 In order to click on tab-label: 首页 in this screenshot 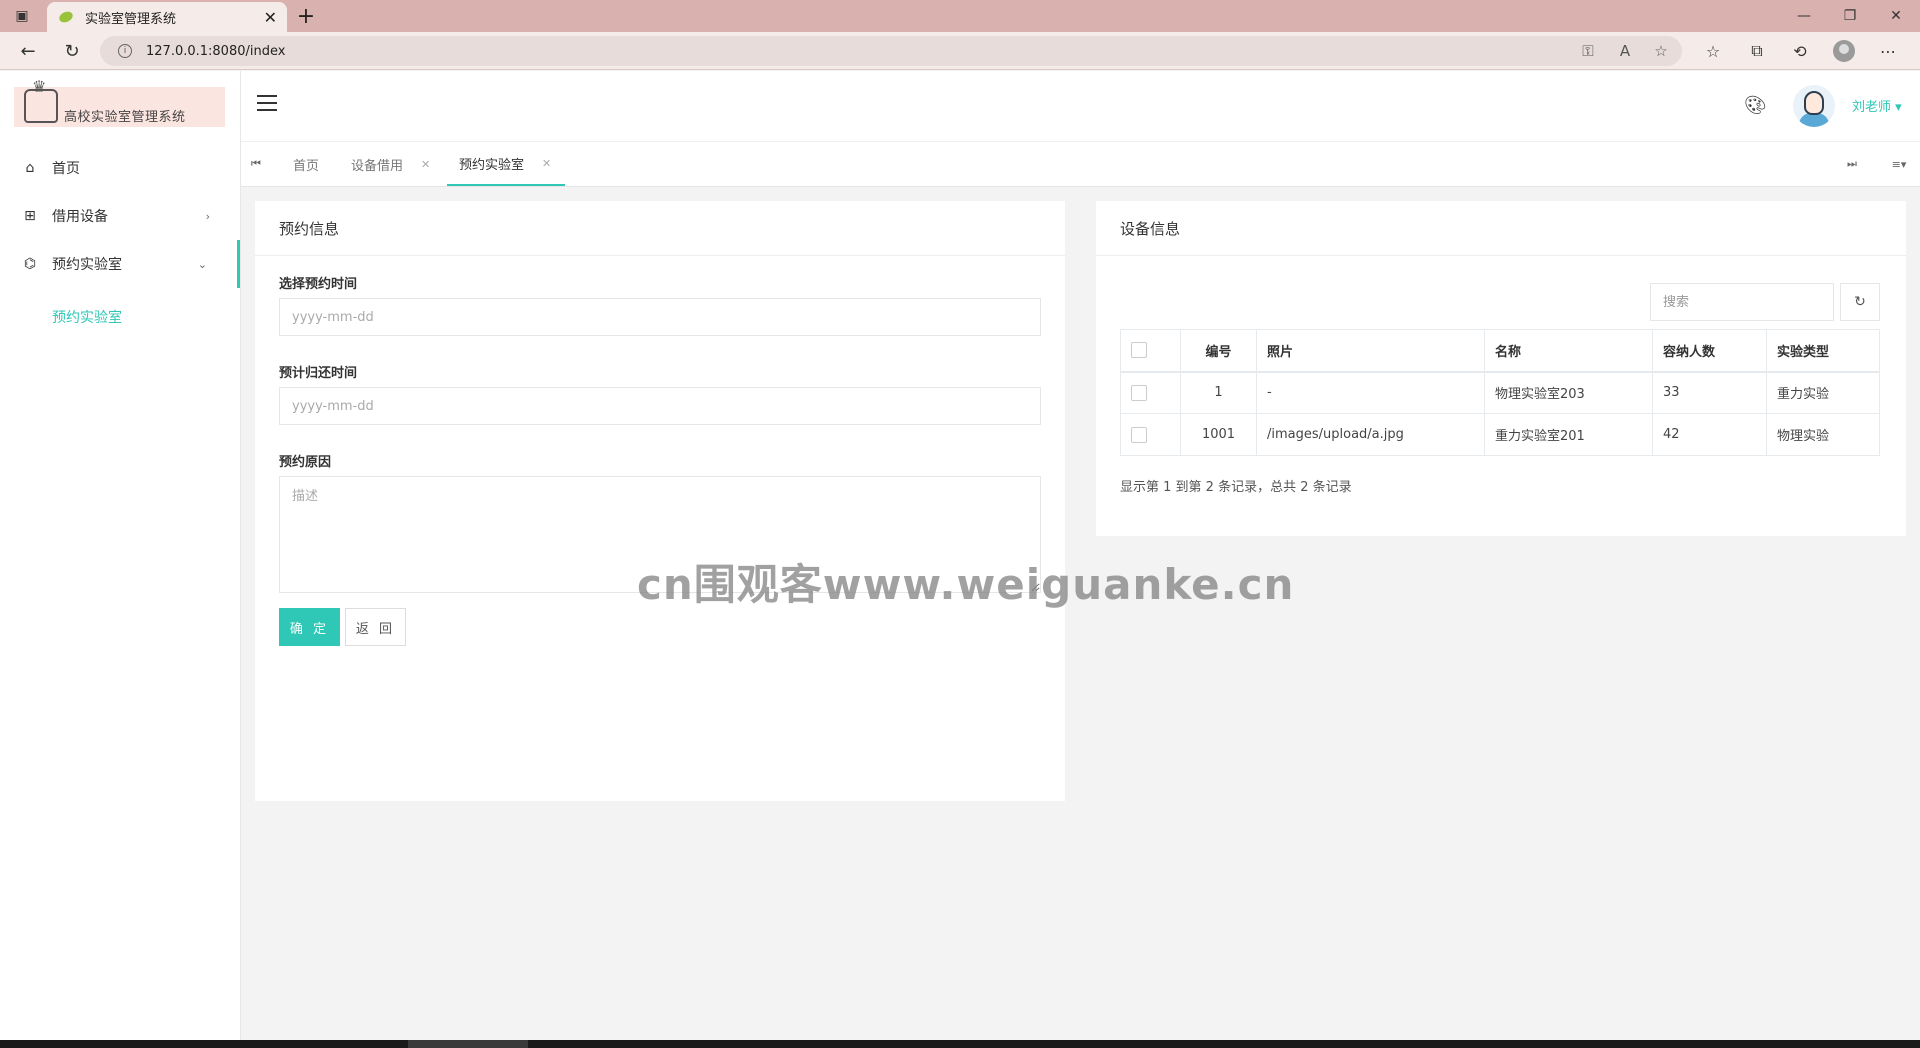, I will do `click(306, 166)`.